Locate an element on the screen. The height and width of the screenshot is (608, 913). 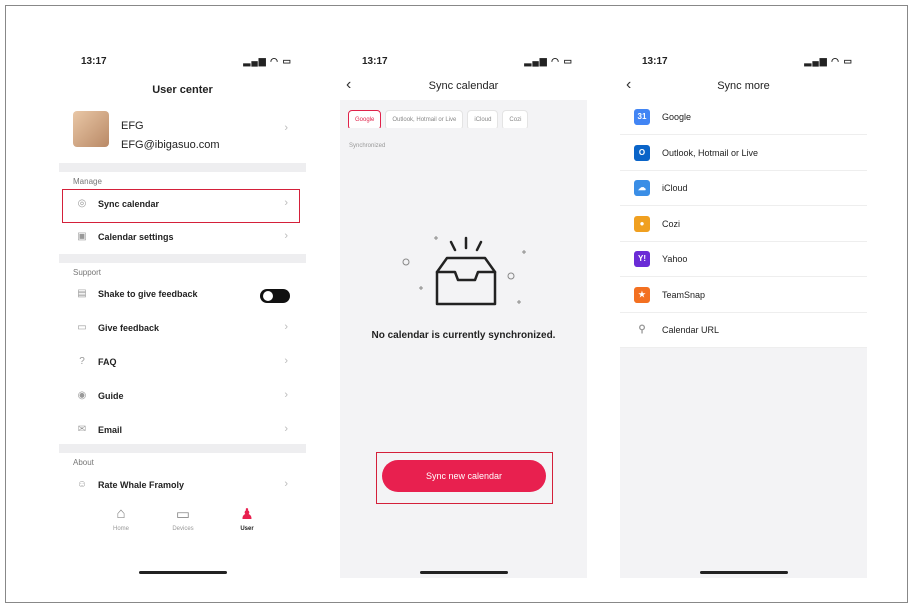
empty-state-text: No calendar is currently synchronized. is located at coordinates (463, 335).